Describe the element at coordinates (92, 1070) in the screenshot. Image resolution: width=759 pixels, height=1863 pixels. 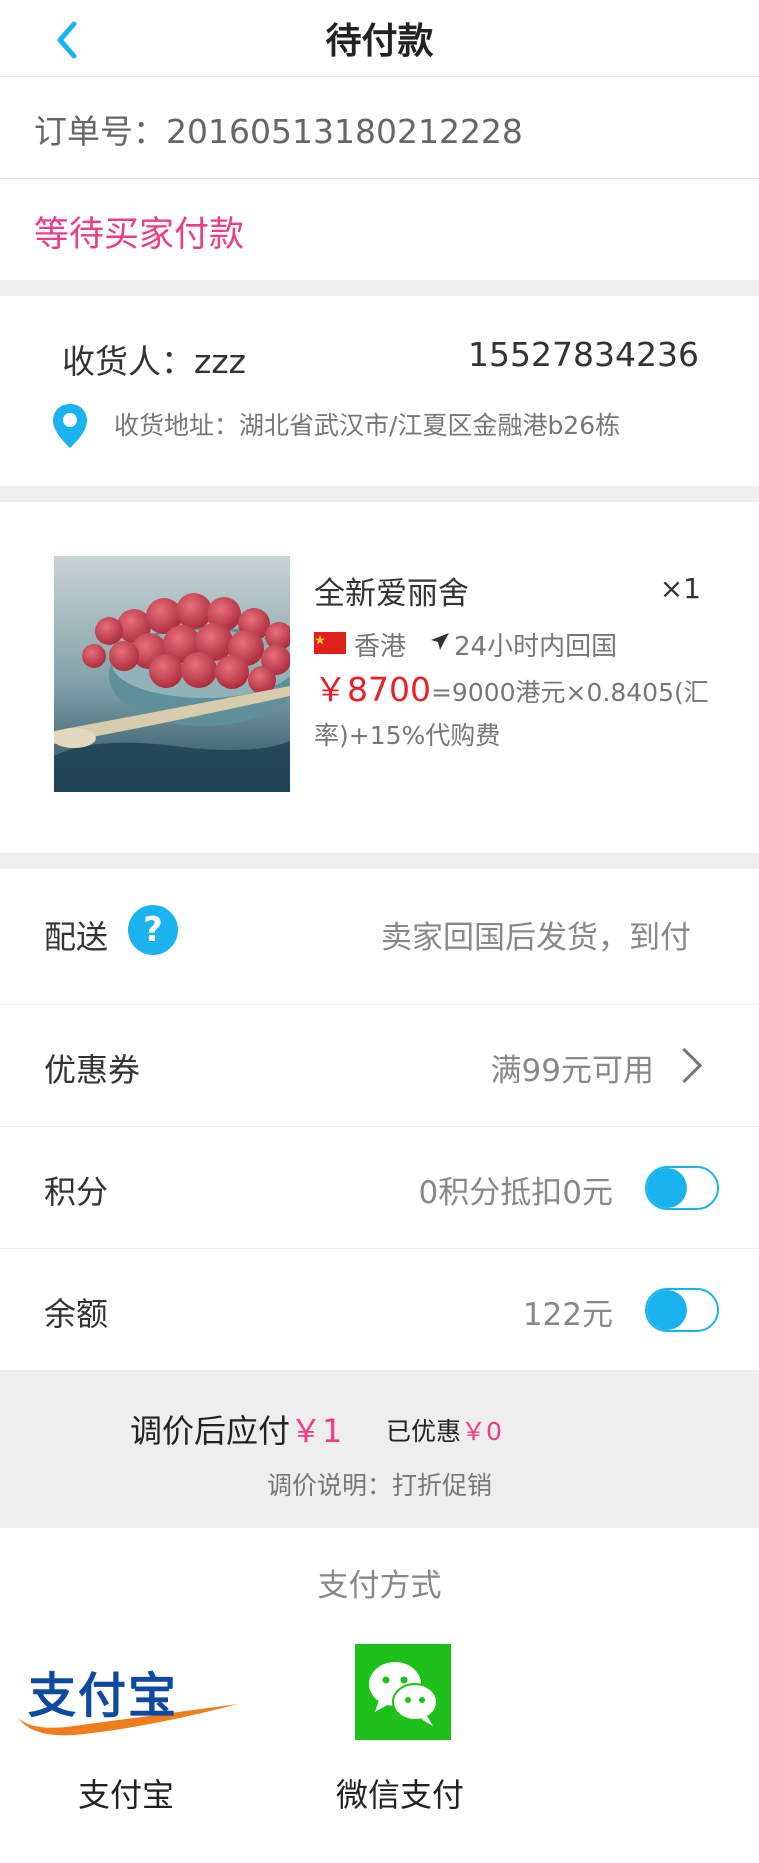
I see `coupon-label: 优惠券` at that location.